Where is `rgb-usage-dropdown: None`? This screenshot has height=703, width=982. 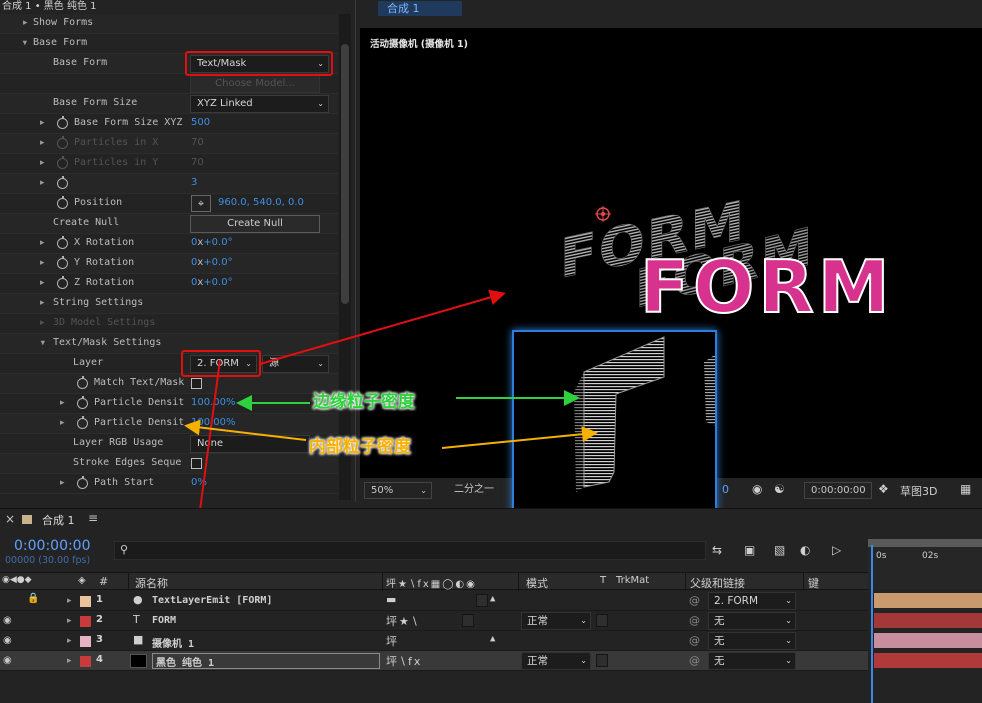 rgb-usage-dropdown: None is located at coordinates (250, 444).